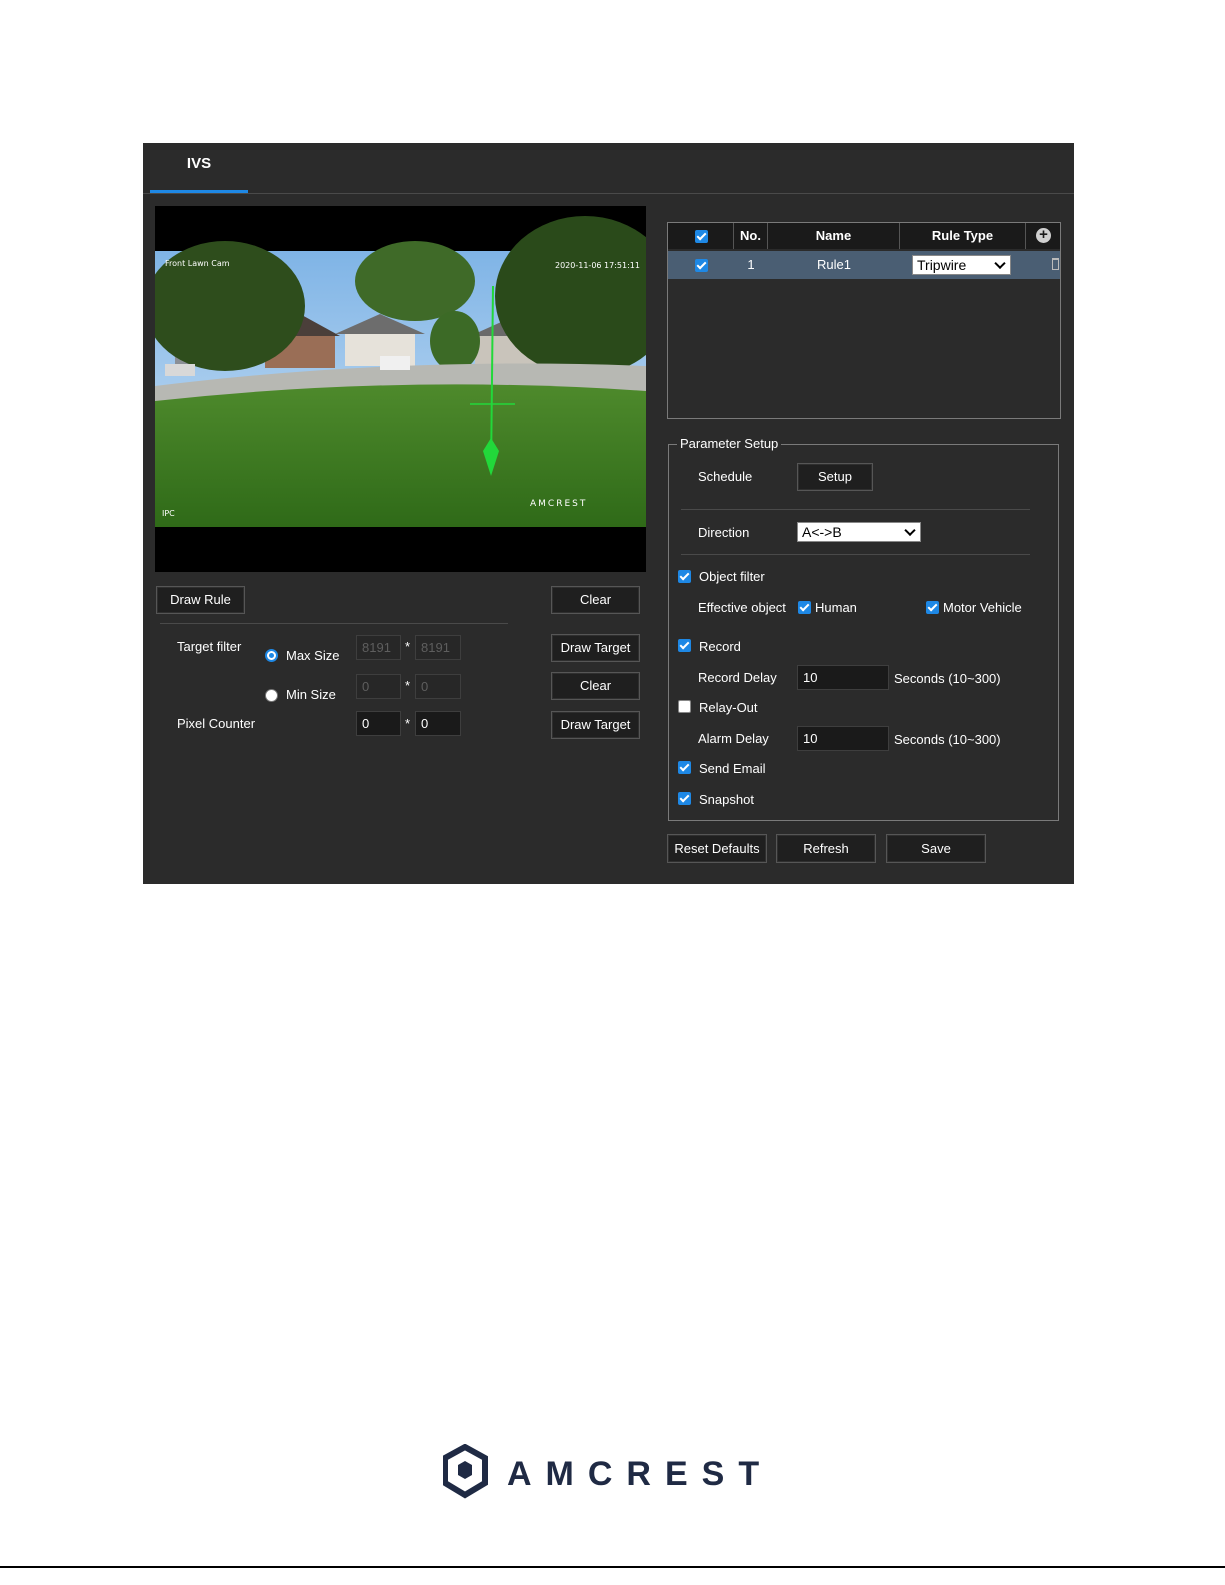 Image resolution: width=1225 pixels, height=1585 pixels. What do you see at coordinates (751, 264) in the screenshot?
I see `row-no: 1` at bounding box center [751, 264].